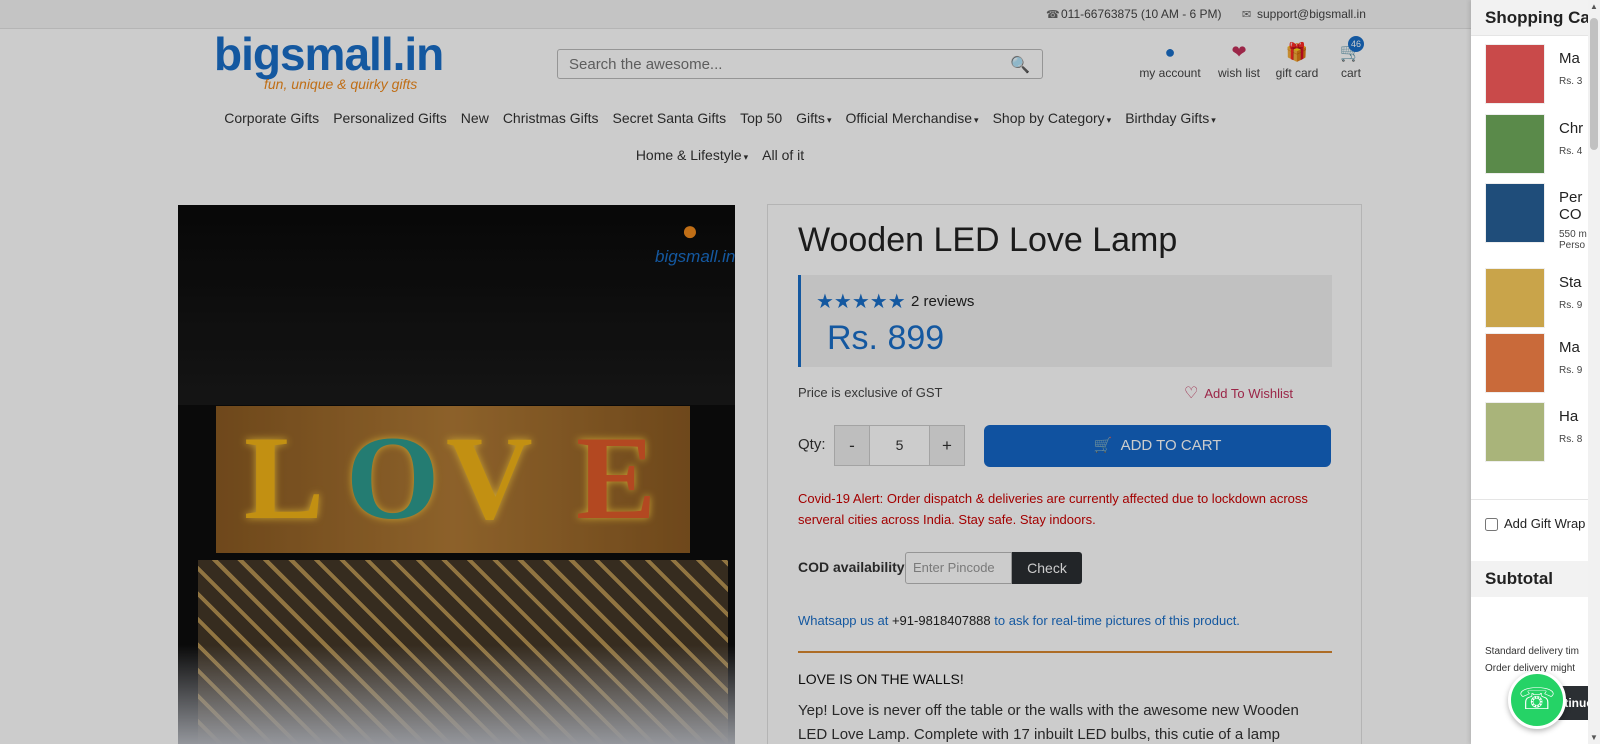 The height and width of the screenshot is (744, 1600). I want to click on cart-item-price: 550 m Perso, so click(1573, 240).